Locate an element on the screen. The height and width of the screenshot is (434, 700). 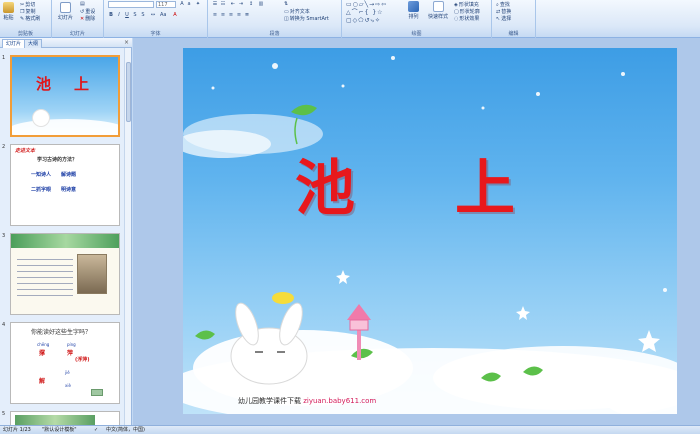
text-direction-button: ⇅ is located at coordinates (286, 4).